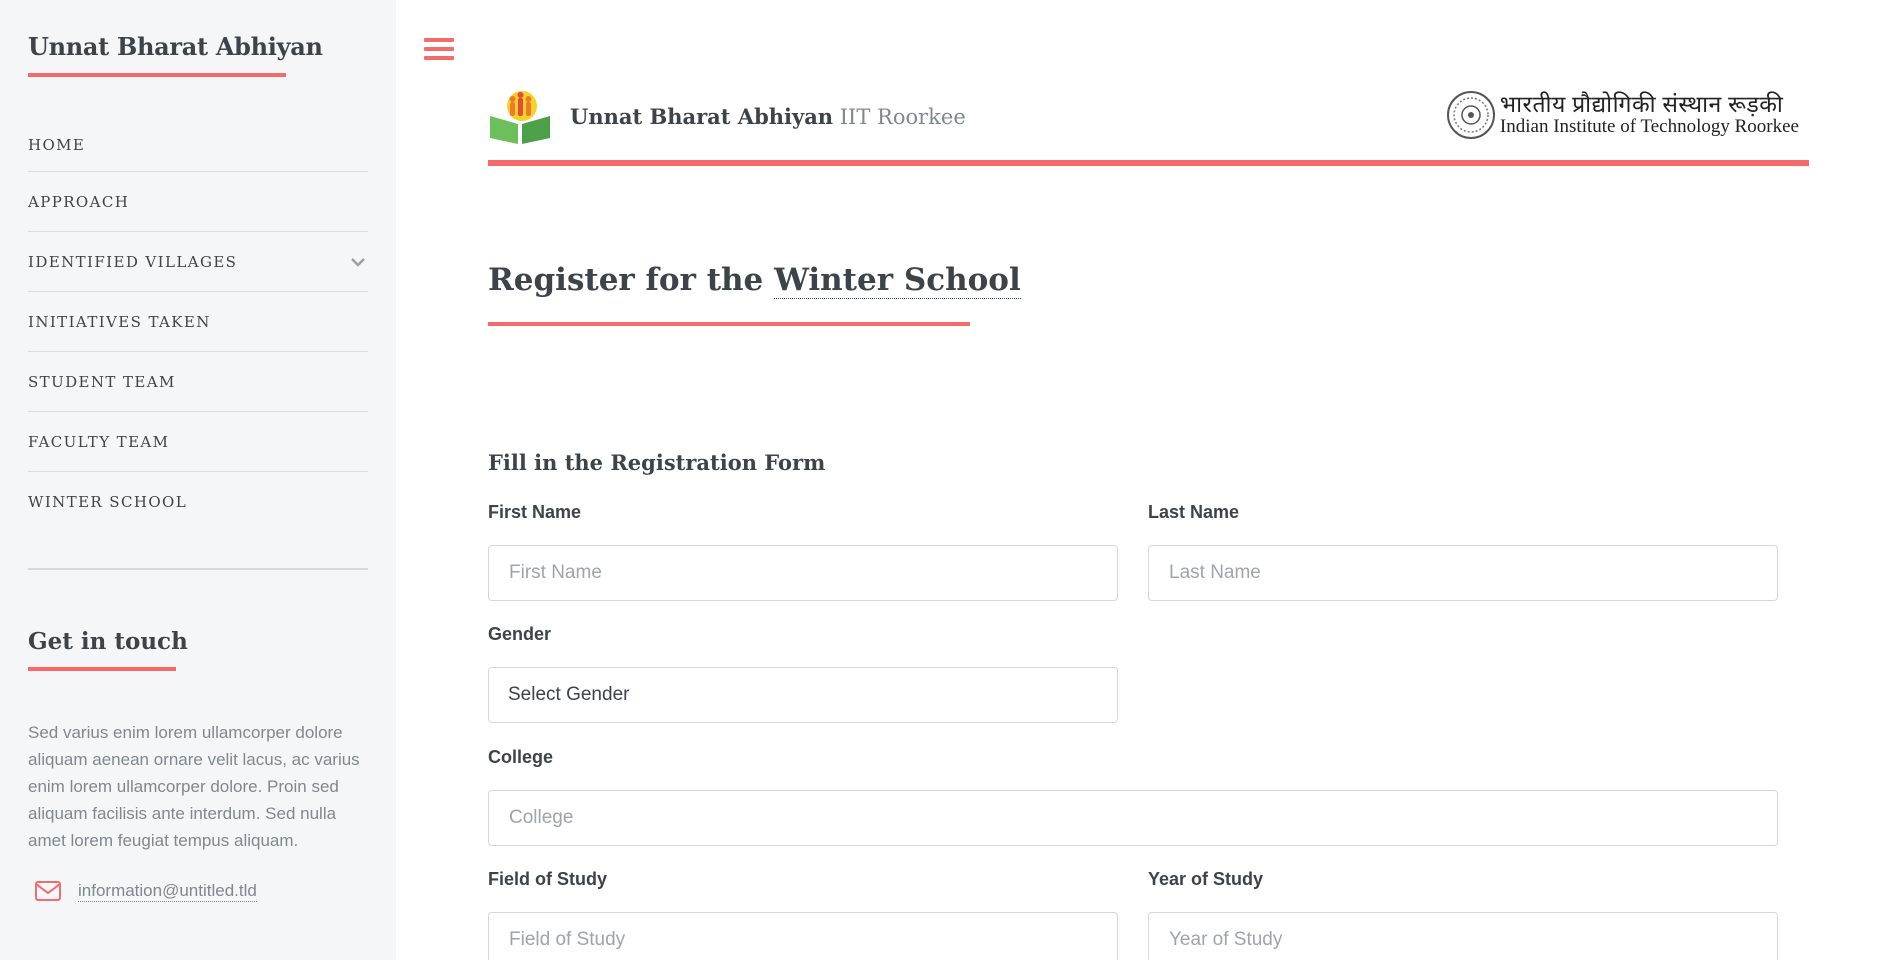 This screenshot has width=1899, height=960. Describe the element at coordinates (803, 936) in the screenshot. I see `field-of-study-input` at that location.